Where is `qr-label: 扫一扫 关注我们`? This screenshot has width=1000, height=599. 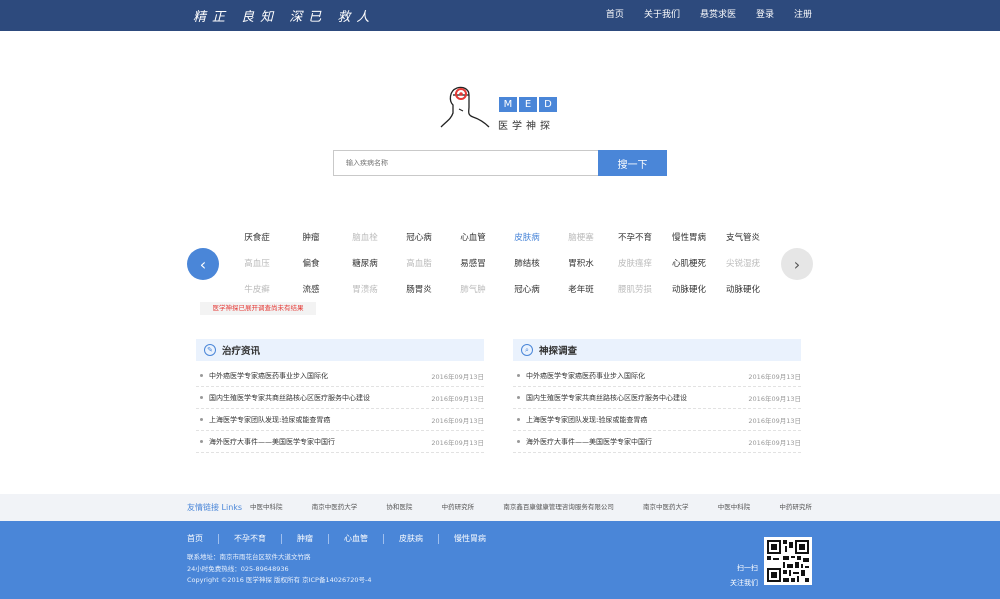 qr-label: 扫一扫 关注我们 is located at coordinates (738, 576).